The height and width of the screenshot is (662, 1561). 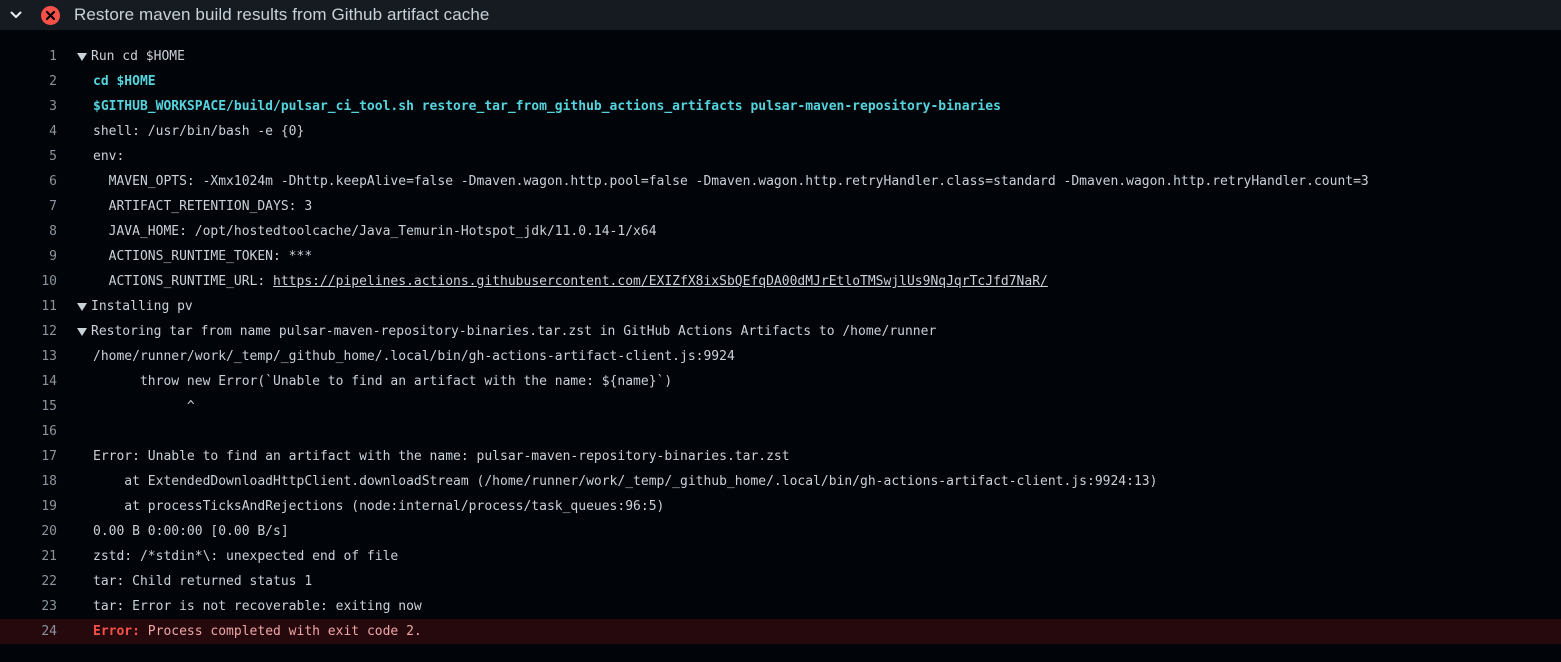 What do you see at coordinates (144, 406) in the screenshot?
I see `log-text: ^` at bounding box center [144, 406].